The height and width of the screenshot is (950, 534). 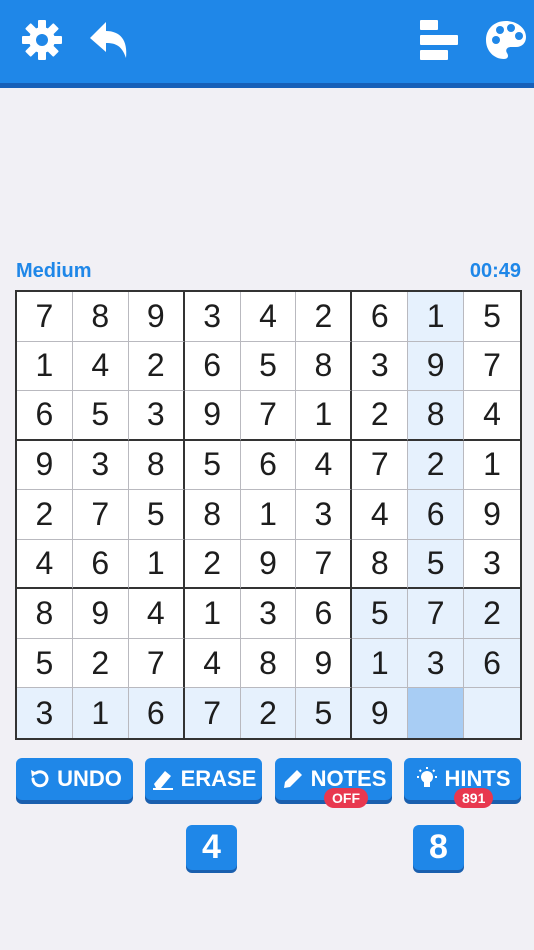 I want to click on back-icon, so click(x=108, y=40).